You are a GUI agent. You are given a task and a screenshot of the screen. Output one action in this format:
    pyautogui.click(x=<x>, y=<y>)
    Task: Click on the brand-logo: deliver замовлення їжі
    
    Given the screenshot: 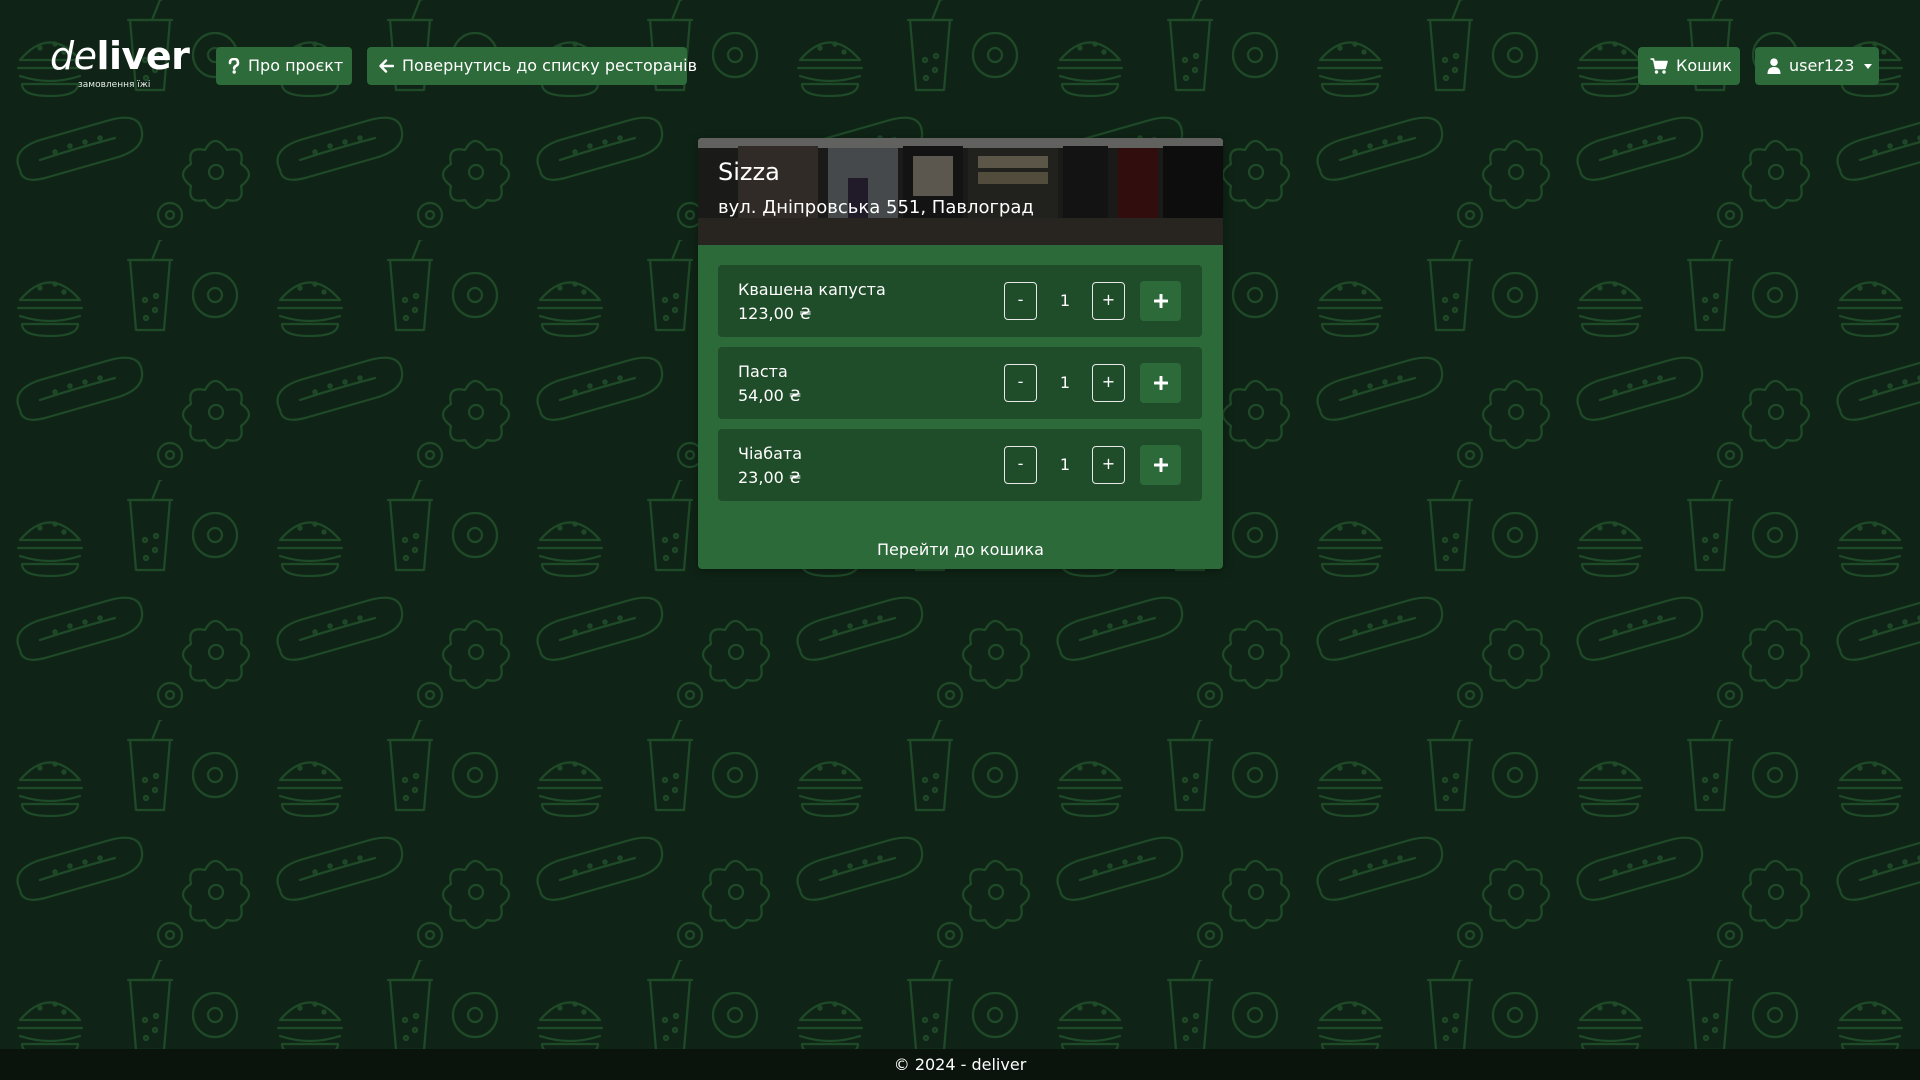 What is the action you would take?
    pyautogui.click(x=120, y=65)
    